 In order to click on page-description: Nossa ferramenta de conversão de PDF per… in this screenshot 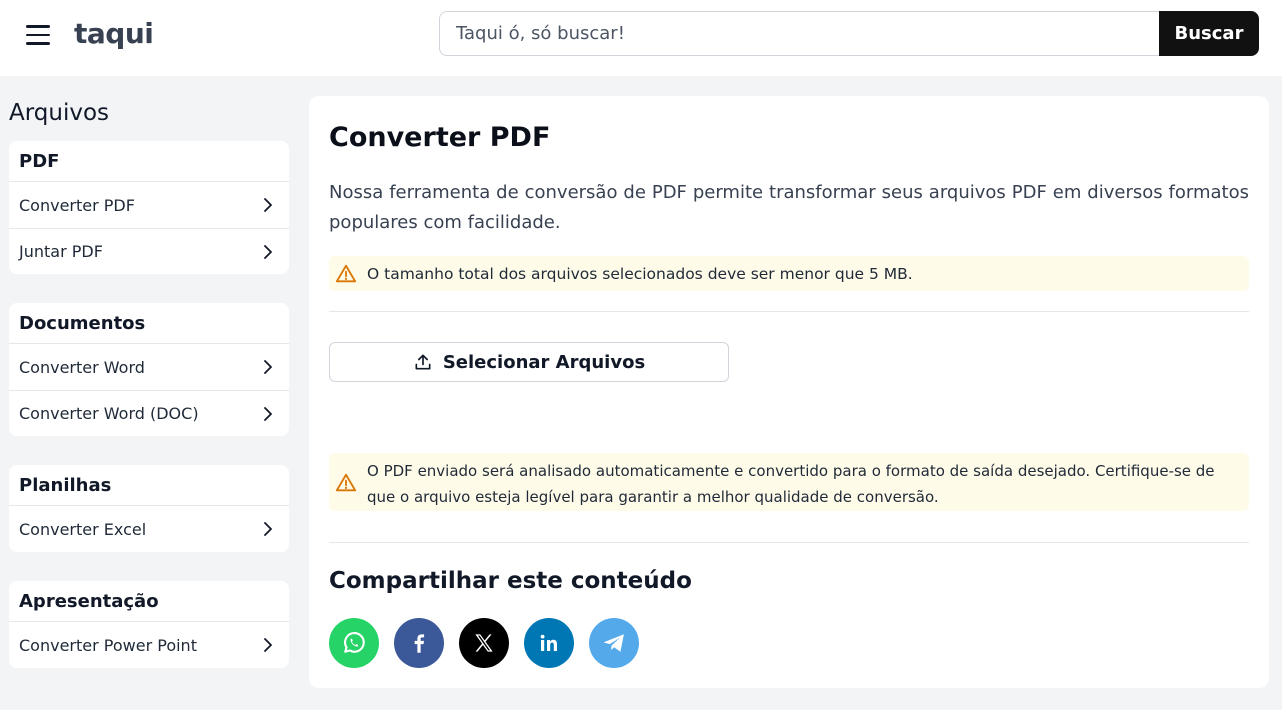, I will do `click(789, 207)`.